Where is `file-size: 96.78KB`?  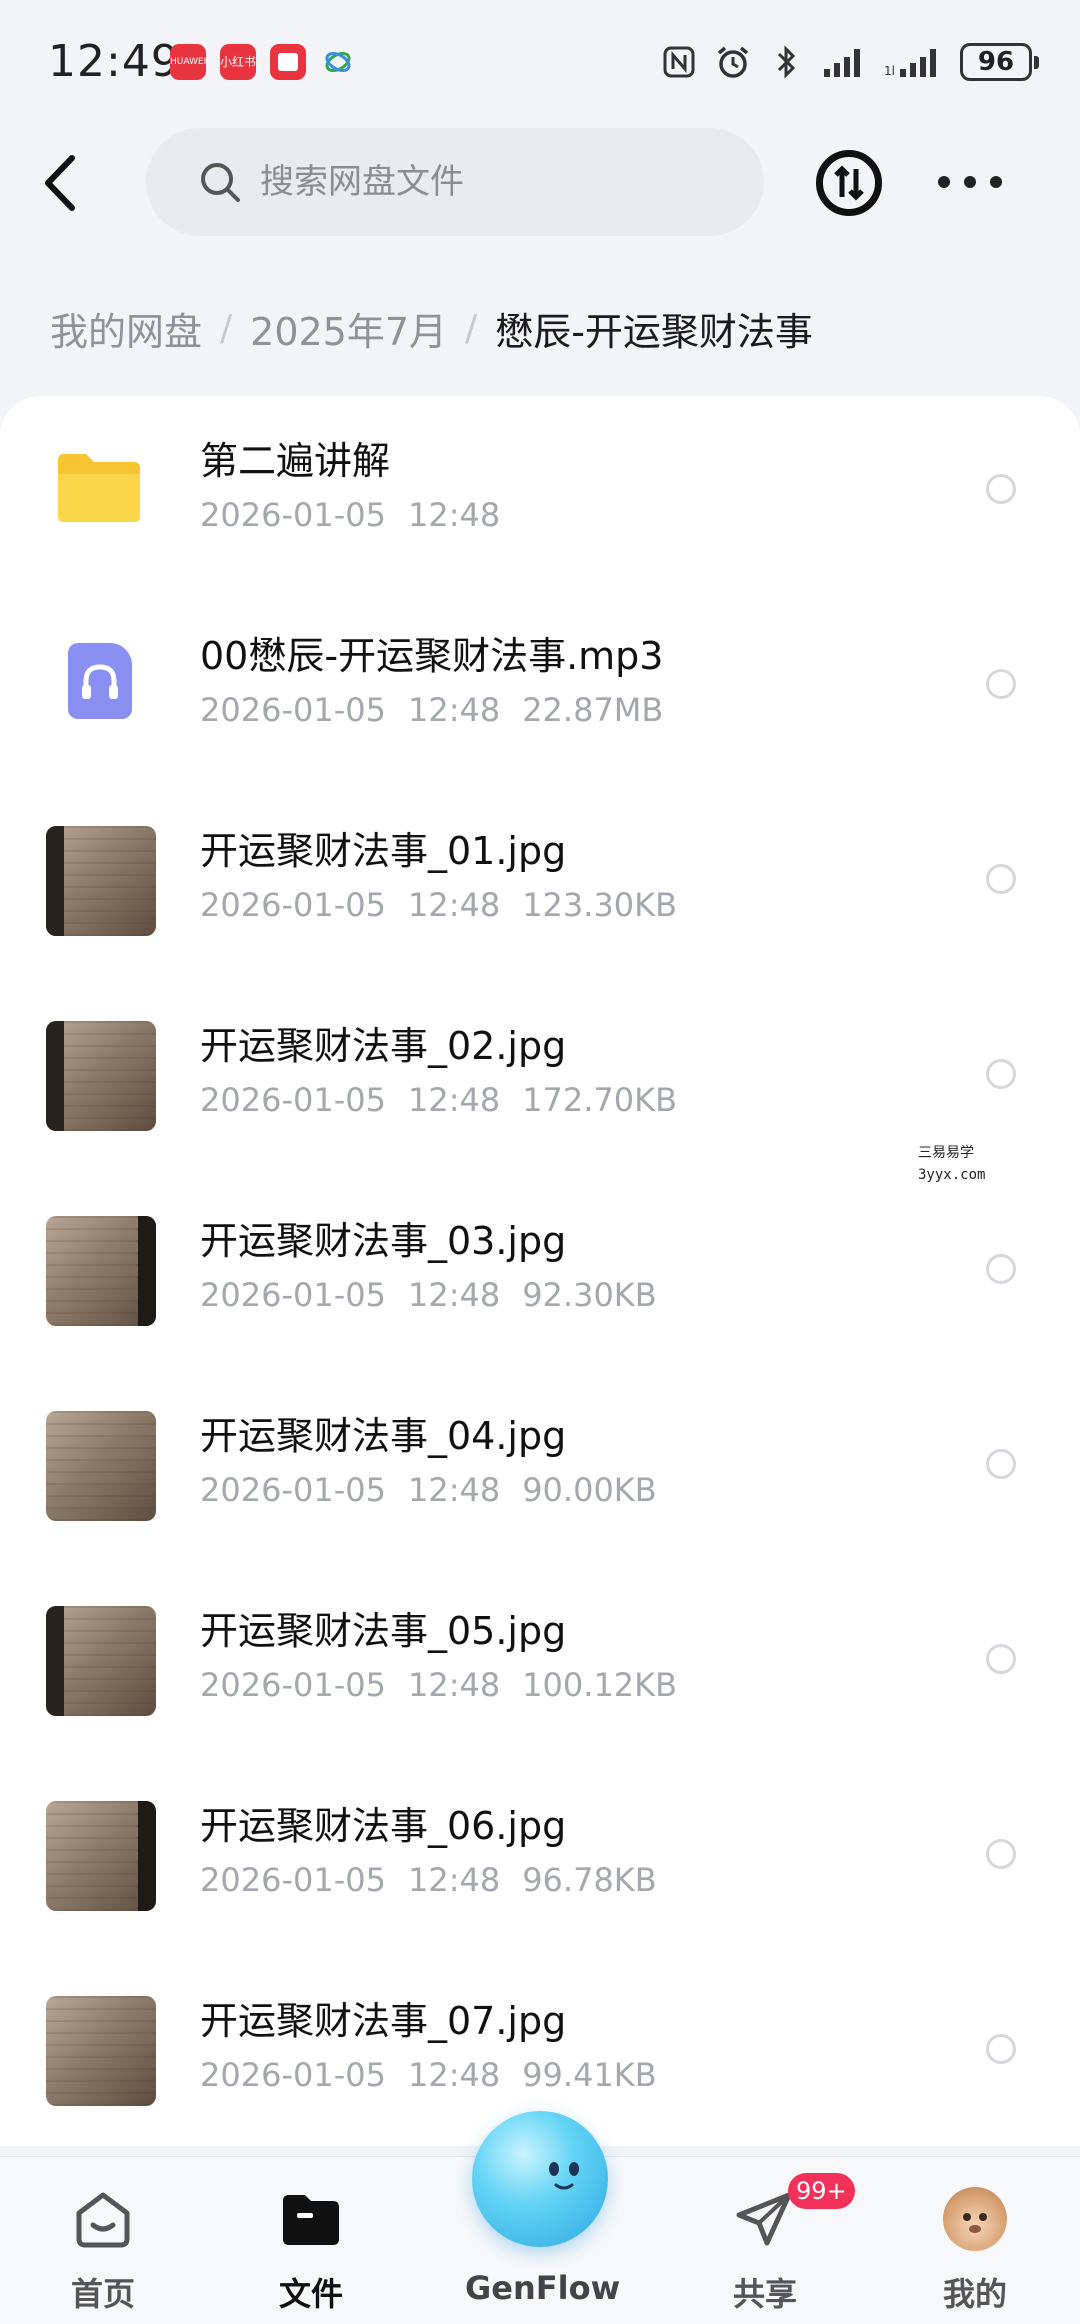
file-size: 96.78KB is located at coordinates (589, 1880).